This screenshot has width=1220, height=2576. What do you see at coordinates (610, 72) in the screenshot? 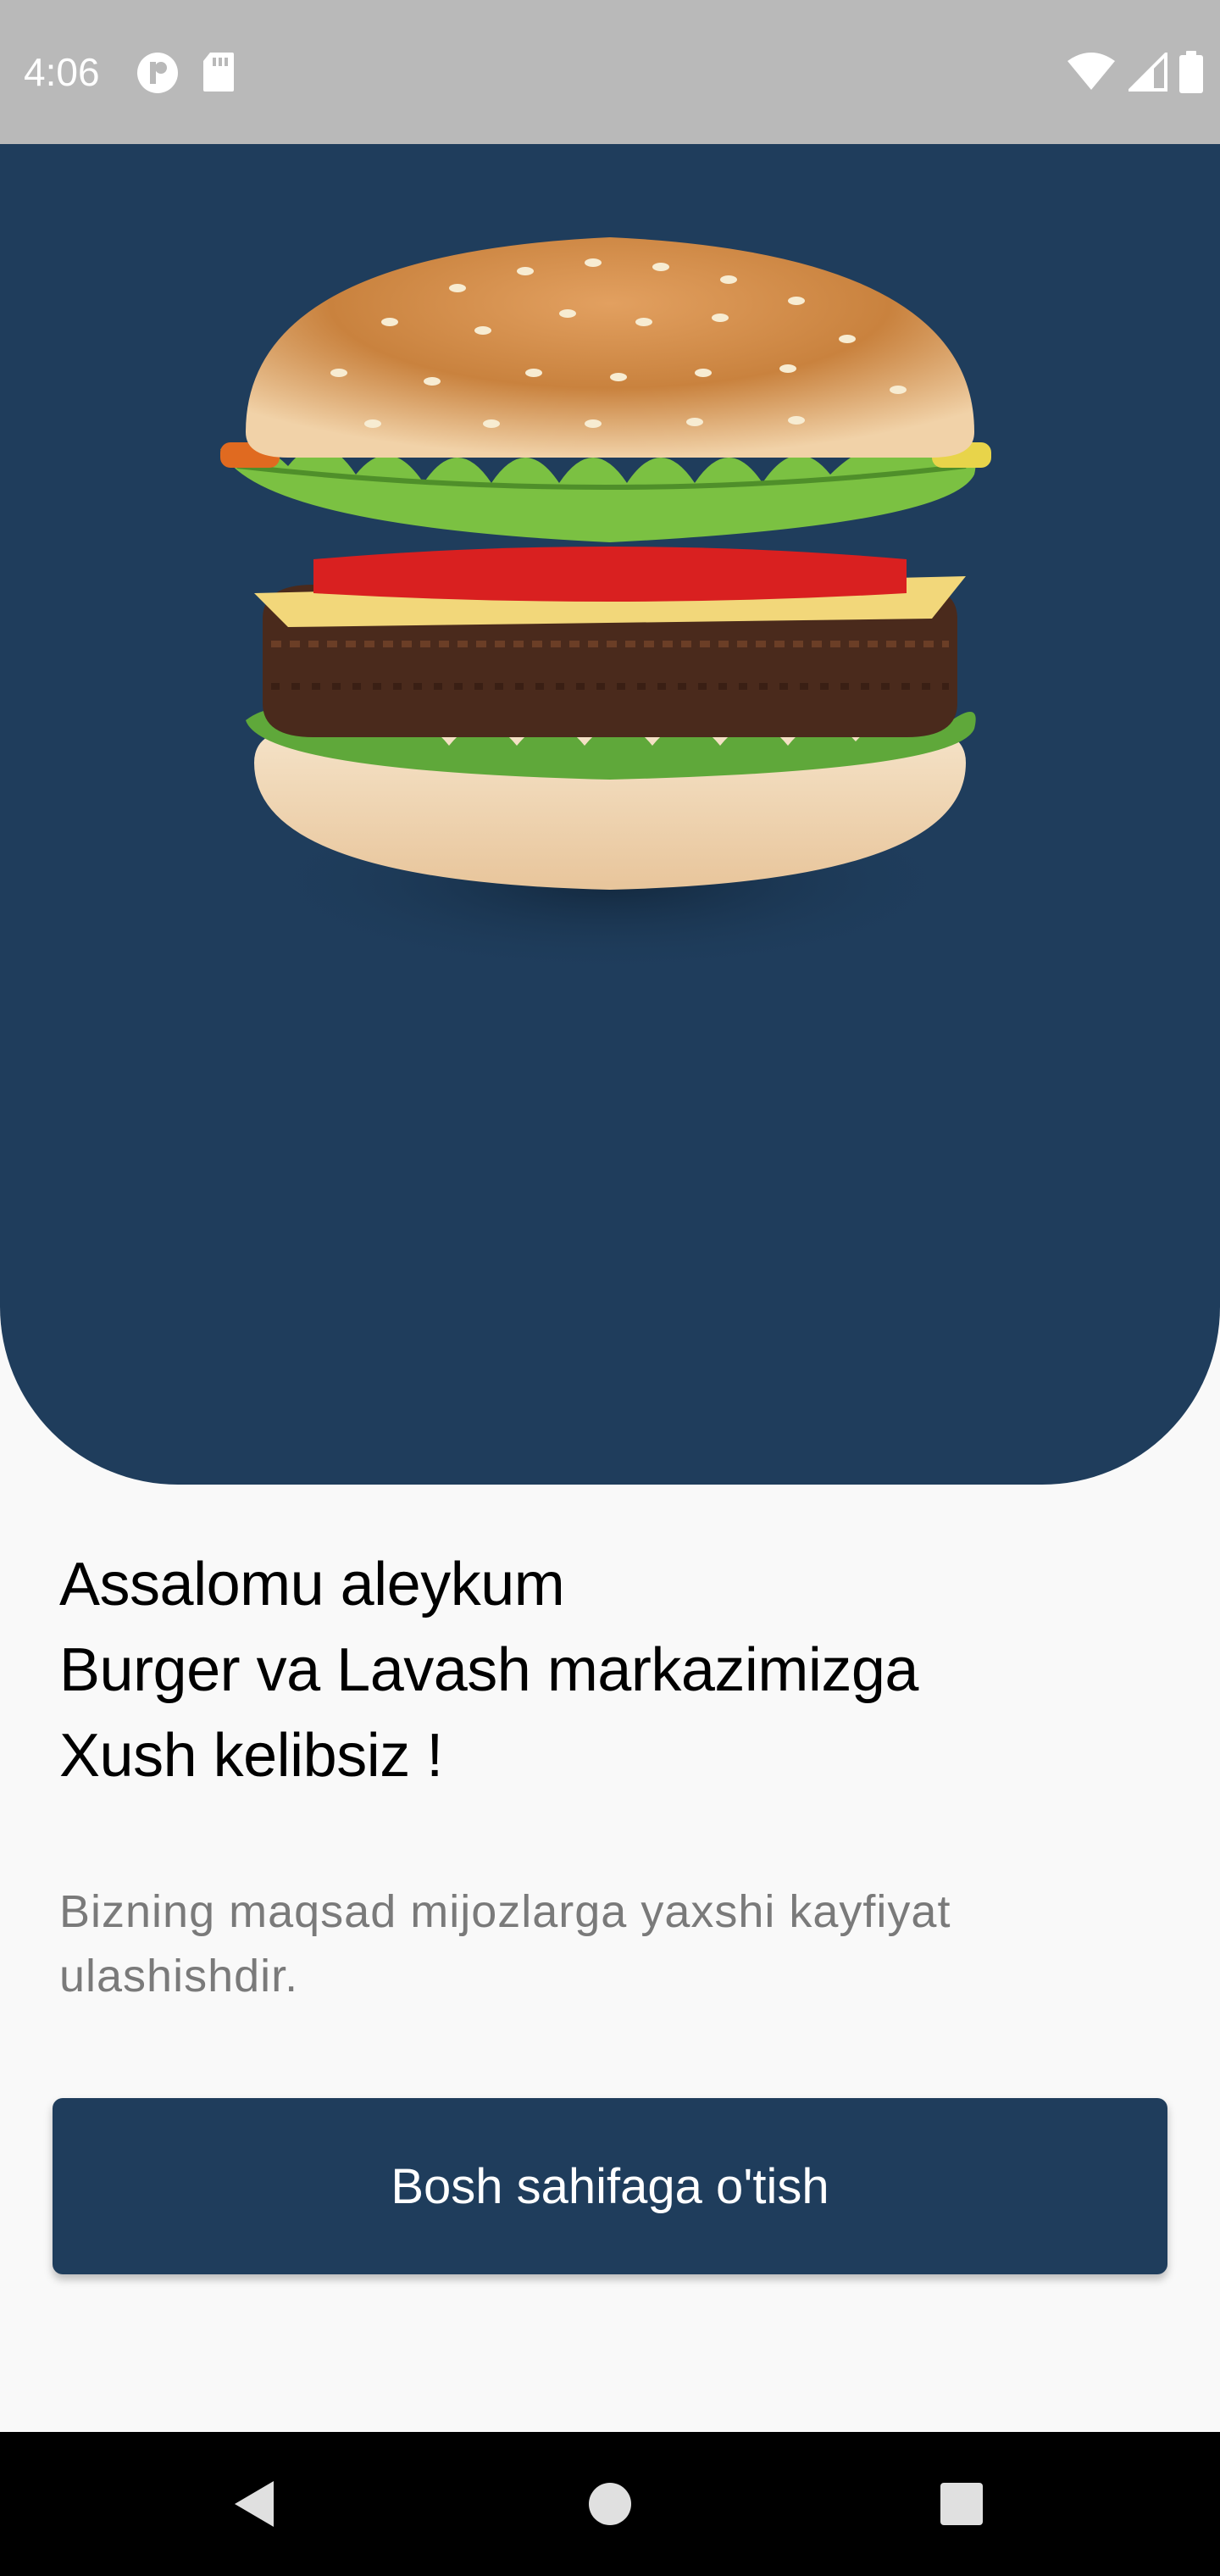
I see `status-bar: 4:06` at bounding box center [610, 72].